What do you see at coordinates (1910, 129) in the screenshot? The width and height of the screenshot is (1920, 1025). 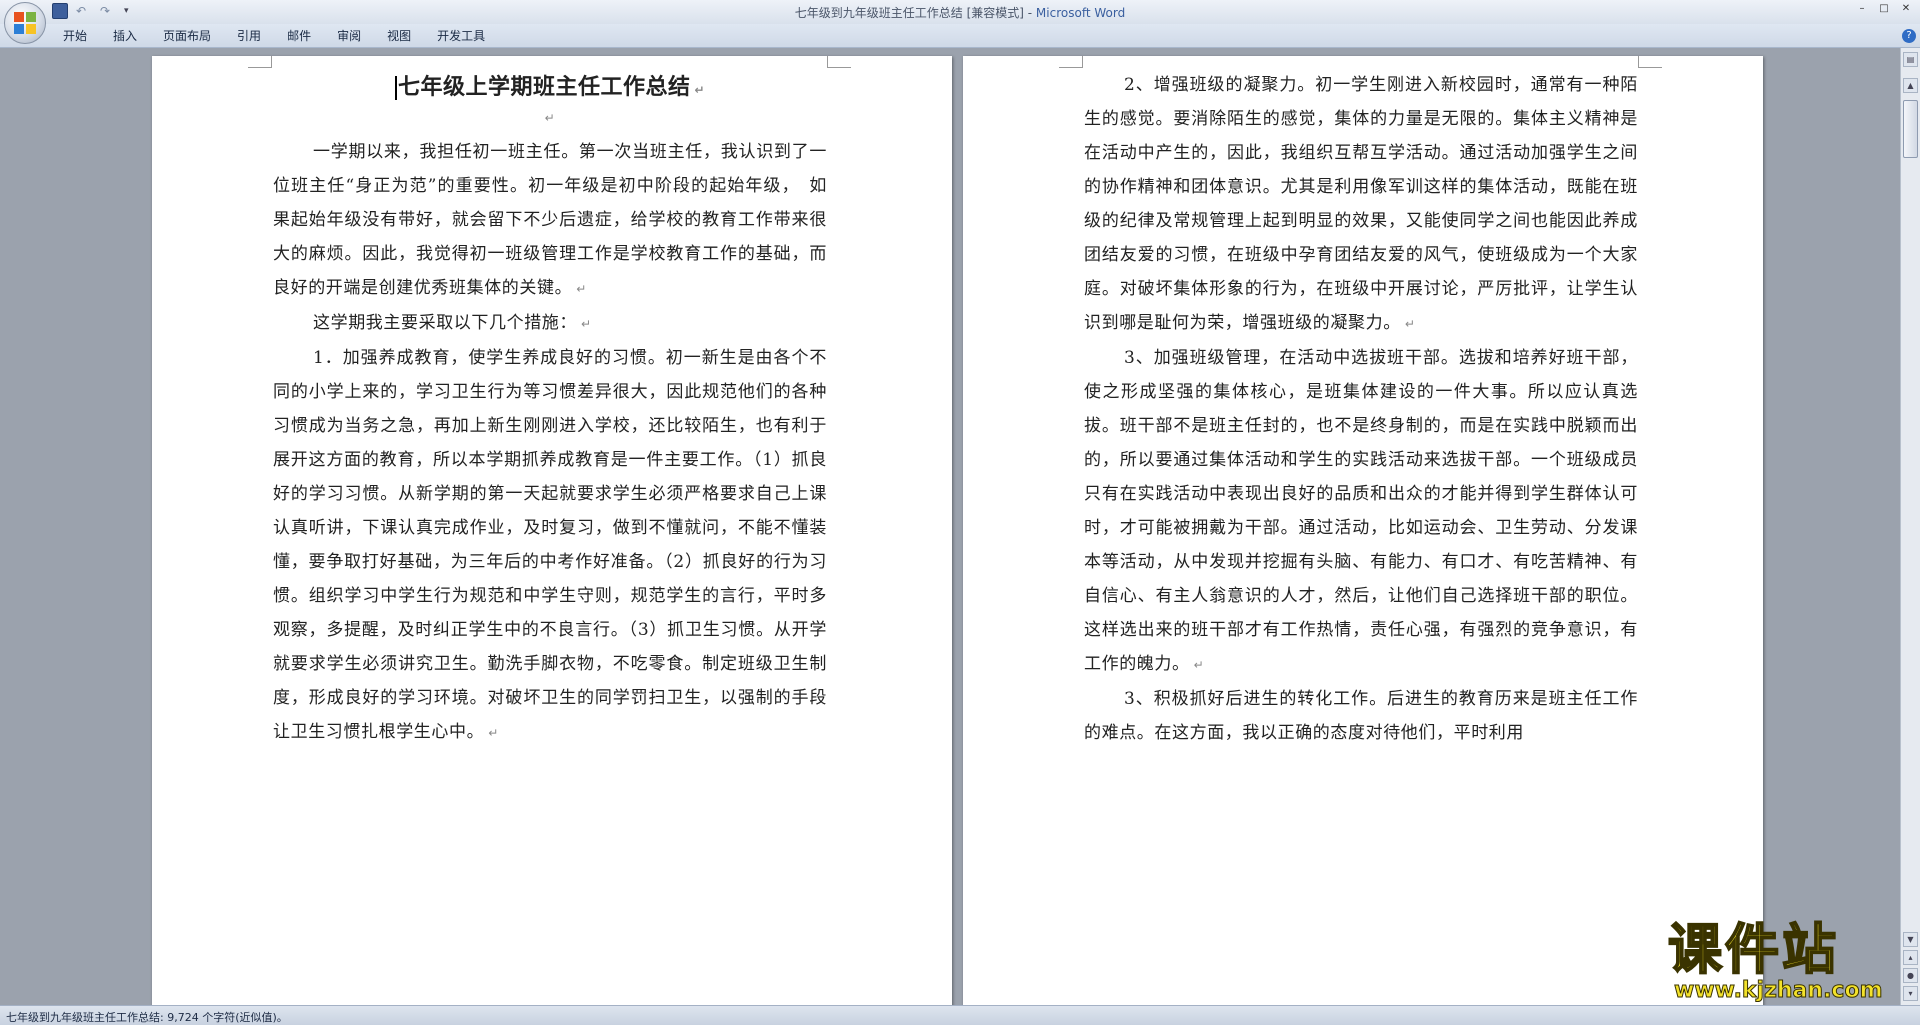 I see `scroll-thumb` at bounding box center [1910, 129].